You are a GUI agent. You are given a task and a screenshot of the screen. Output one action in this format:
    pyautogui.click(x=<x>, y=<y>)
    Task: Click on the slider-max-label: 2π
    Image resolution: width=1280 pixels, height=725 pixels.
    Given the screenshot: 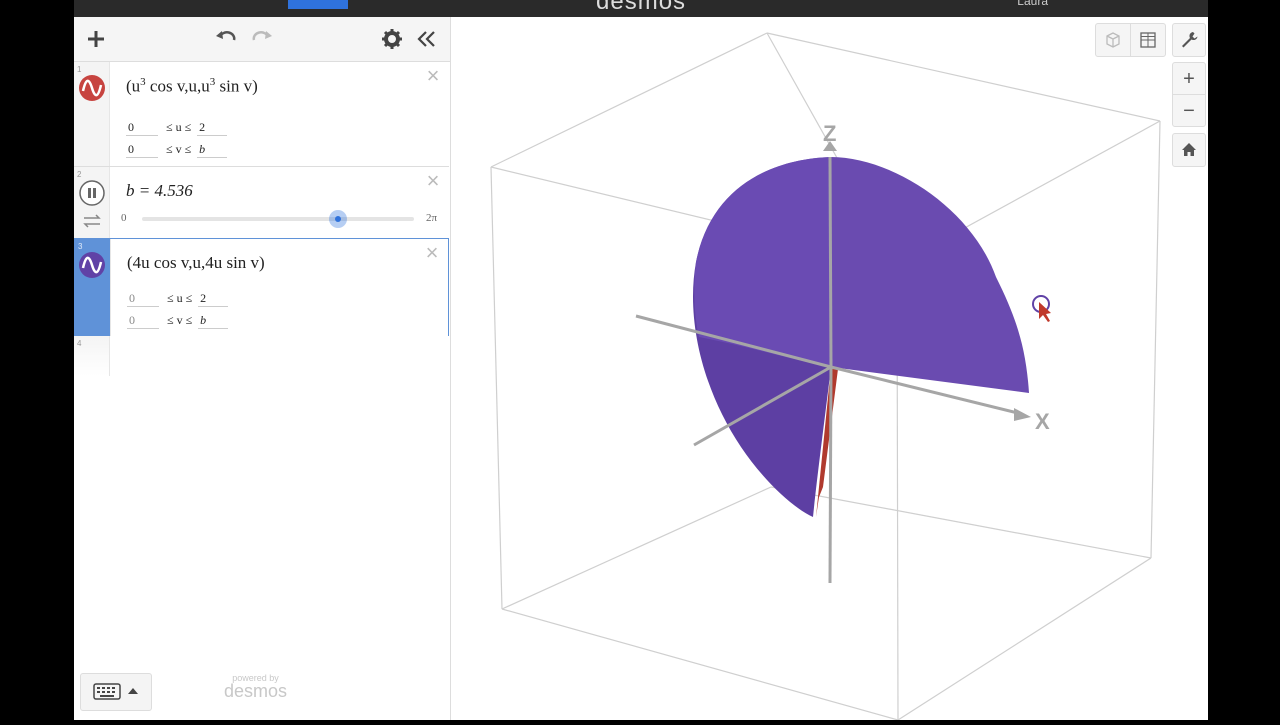 What is the action you would take?
    pyautogui.click(x=431, y=218)
    